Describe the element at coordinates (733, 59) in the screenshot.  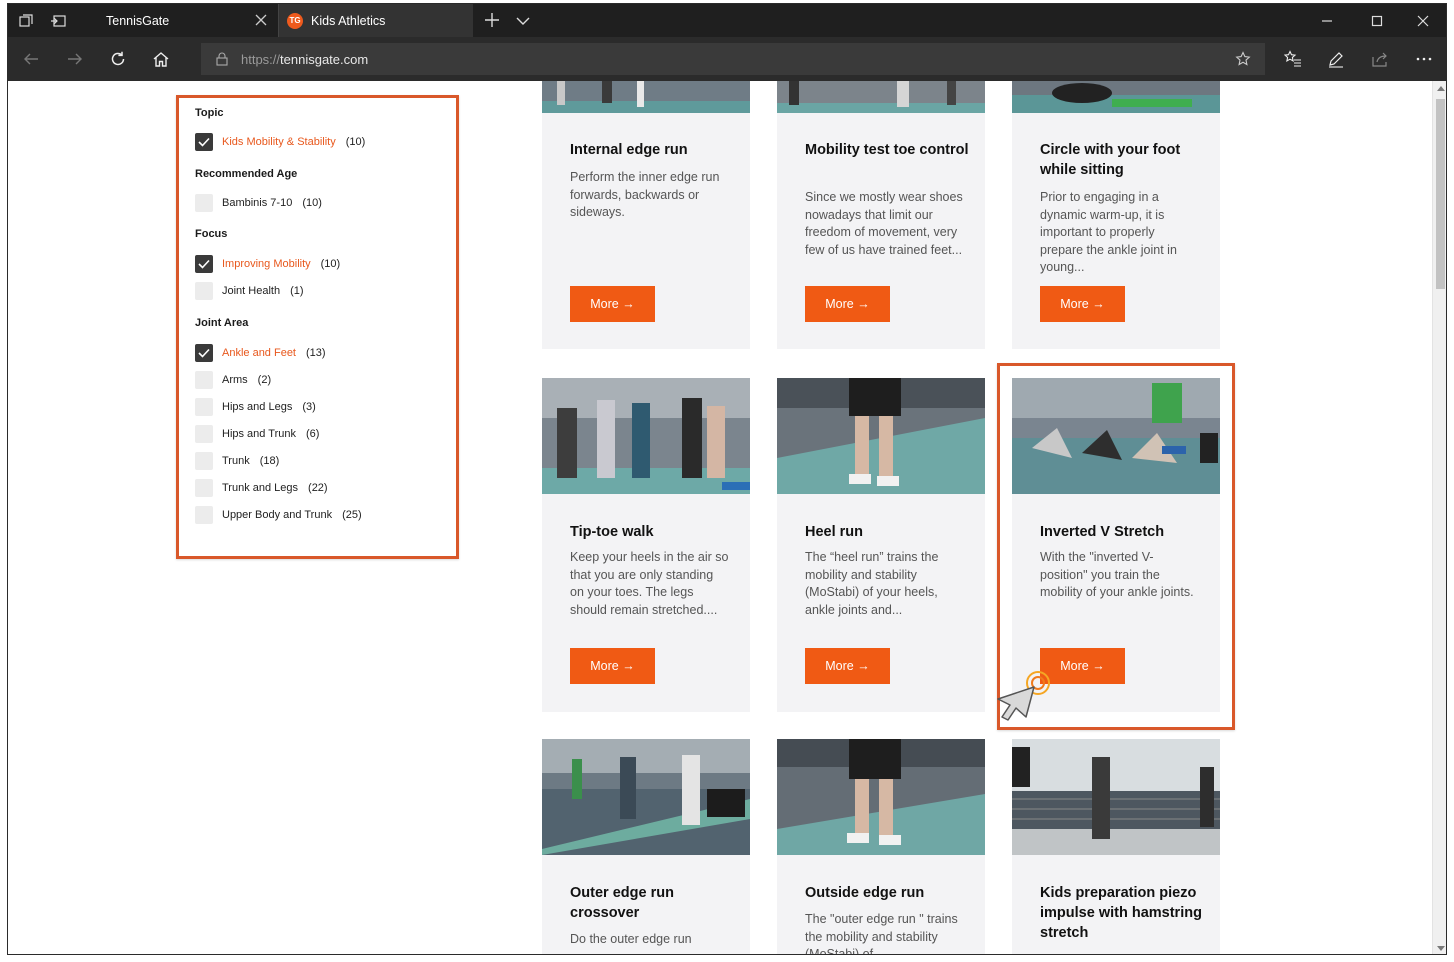
I see `address-bar: https://tennisgate.com` at that location.